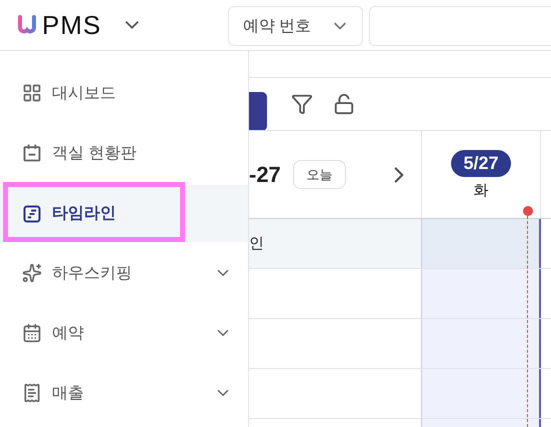  Describe the element at coordinates (124, 213) in the screenshot. I see `sidebar-item: 타임라인` at that location.